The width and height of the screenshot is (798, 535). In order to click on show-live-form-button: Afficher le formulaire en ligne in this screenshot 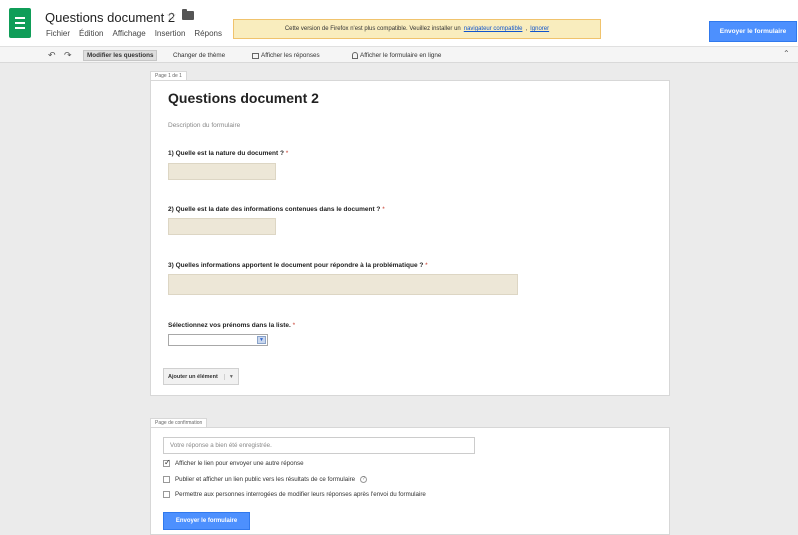, I will do `click(396, 55)`.